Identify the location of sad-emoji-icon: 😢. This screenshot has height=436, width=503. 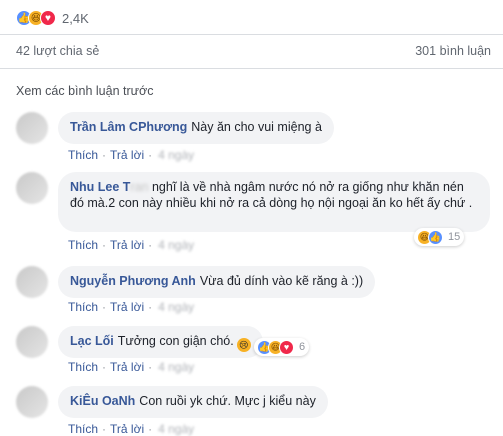
(243, 345).